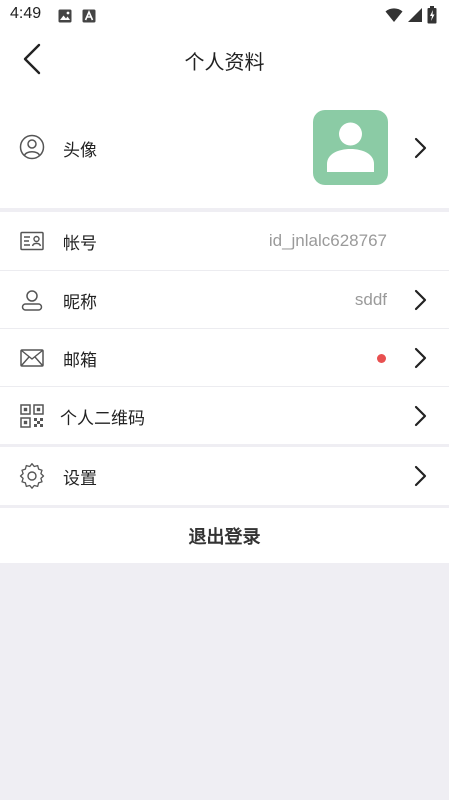 This screenshot has width=449, height=800. Describe the element at coordinates (80, 303) in the screenshot. I see `nickname-label: 昵称` at that location.